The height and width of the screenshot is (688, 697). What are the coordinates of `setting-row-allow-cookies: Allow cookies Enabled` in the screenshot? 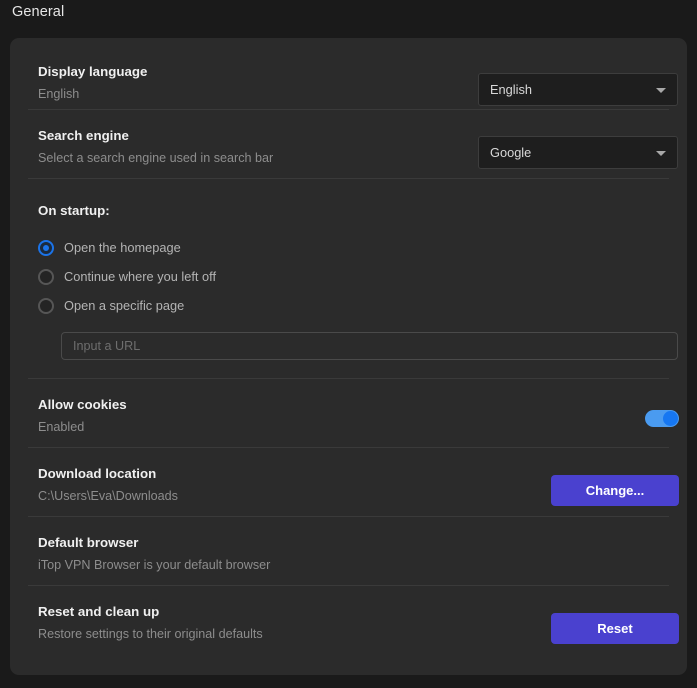 It's located at (353, 413).